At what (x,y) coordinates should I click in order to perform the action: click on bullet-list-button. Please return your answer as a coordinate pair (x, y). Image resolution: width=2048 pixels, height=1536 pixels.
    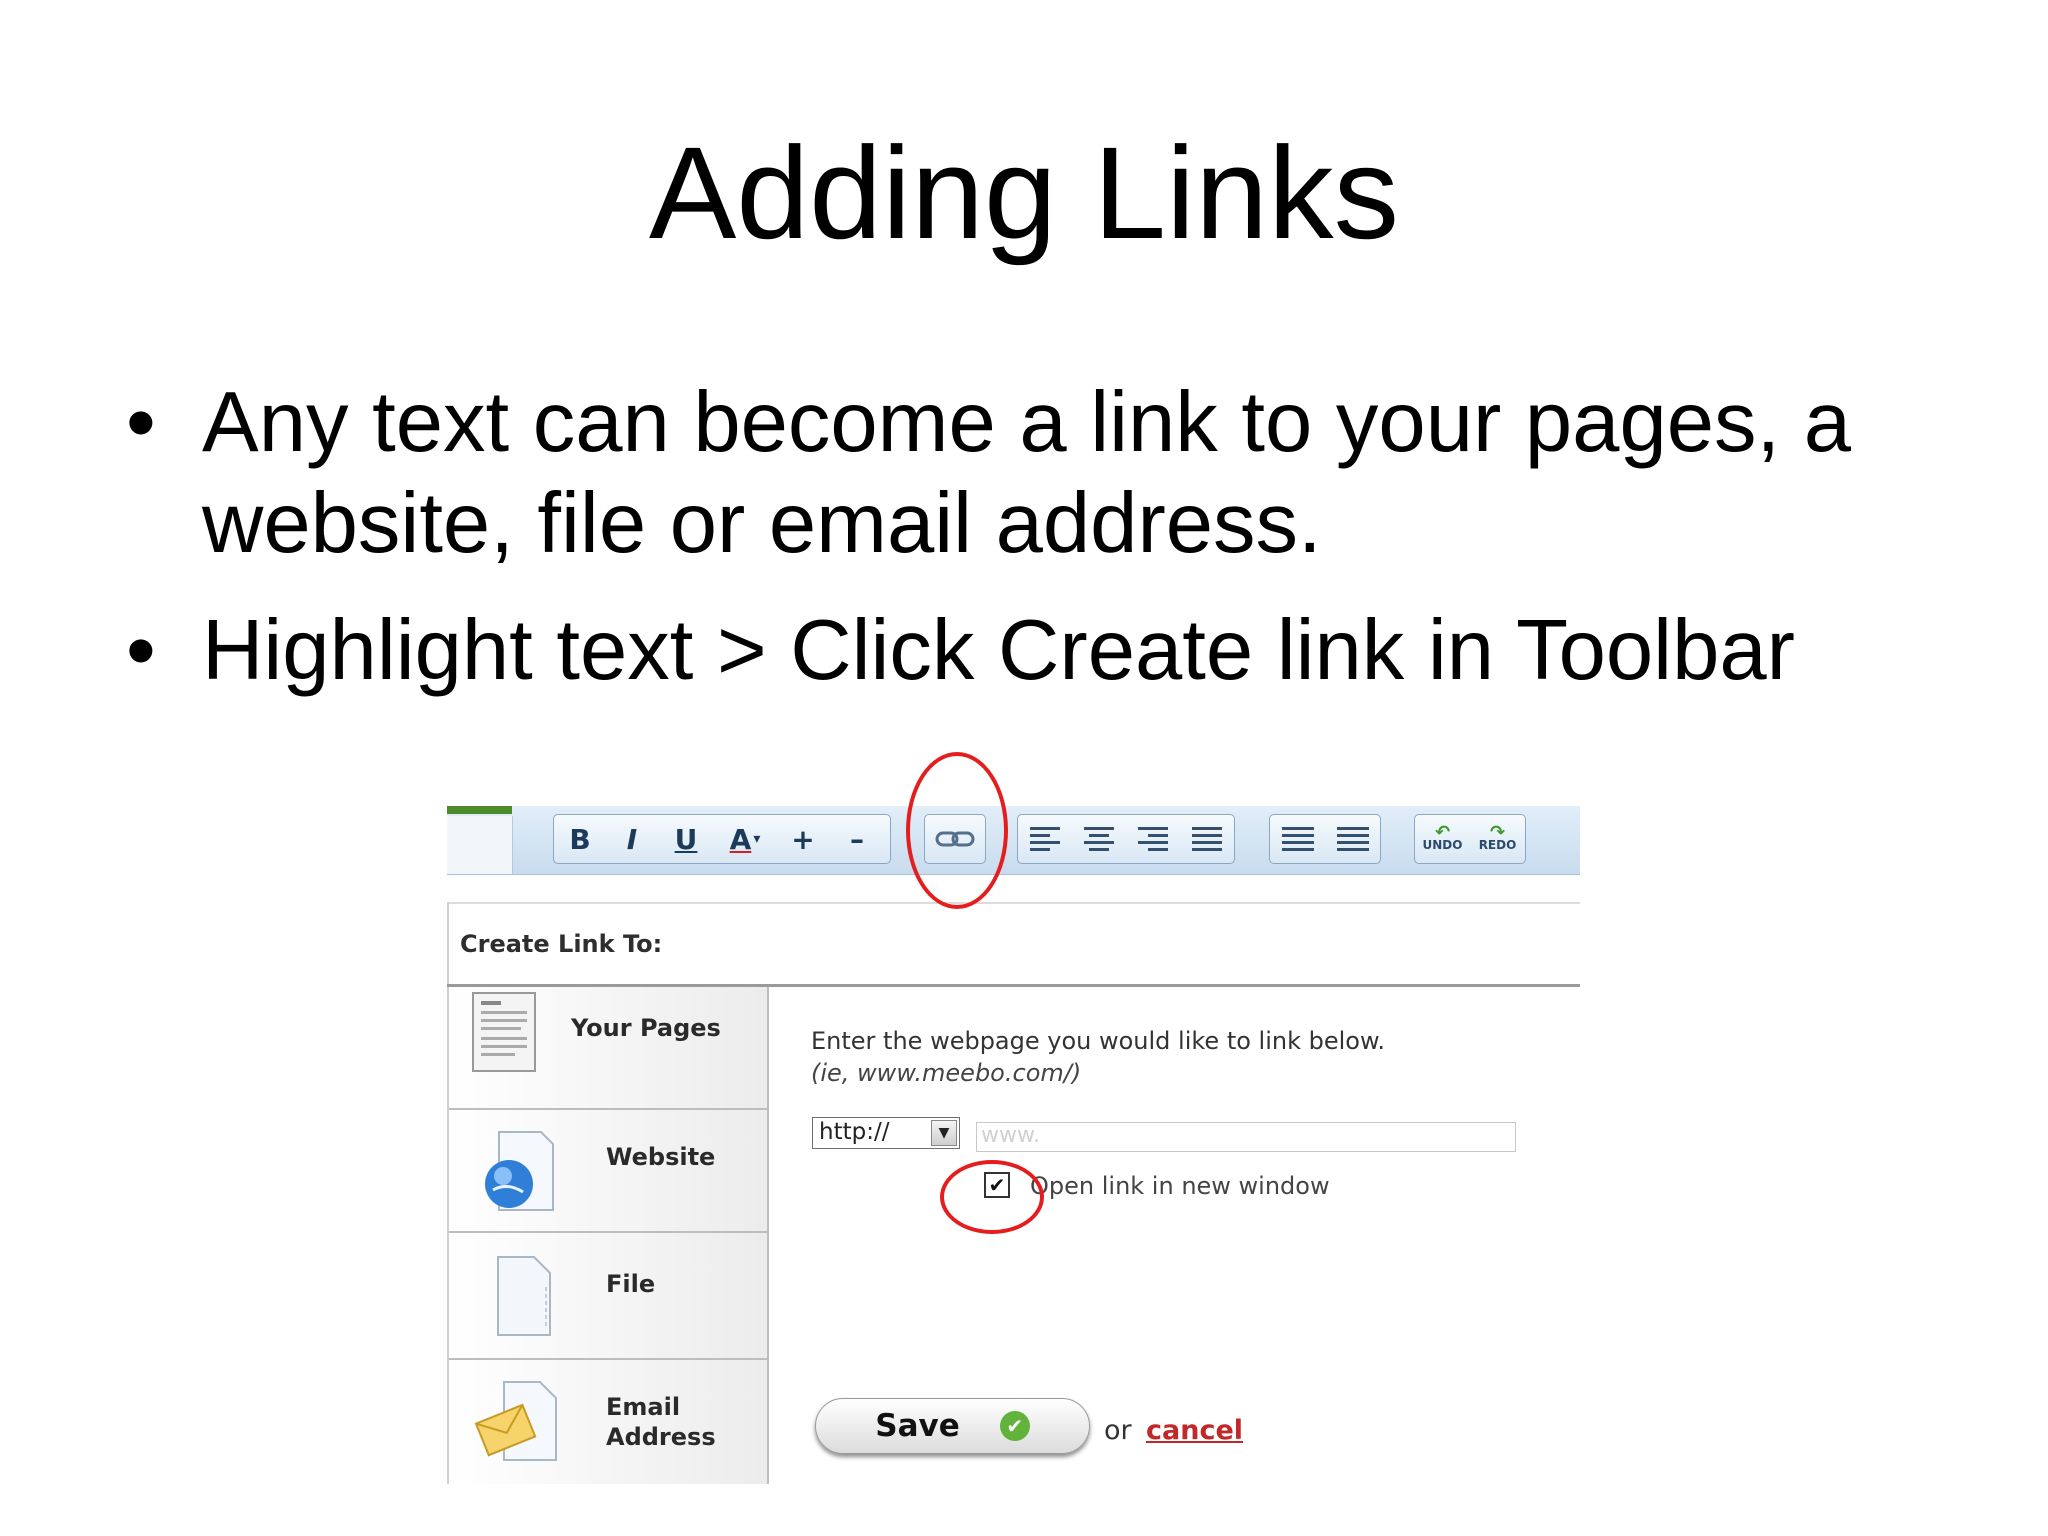
    Looking at the image, I should click on (1297, 839).